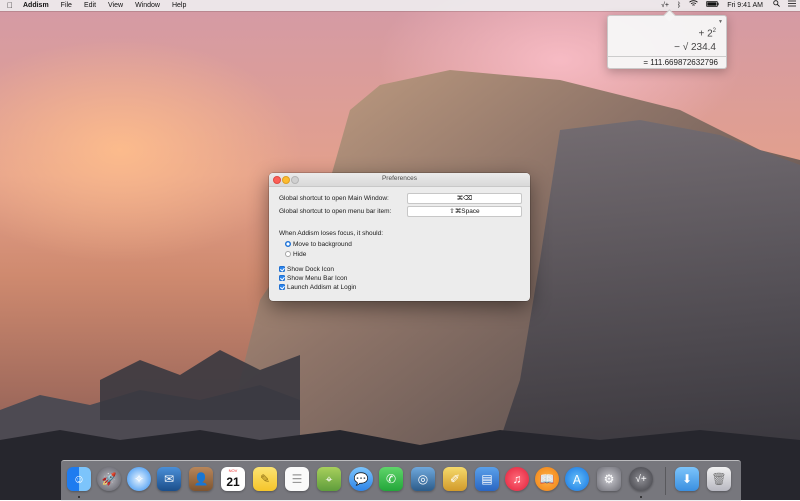  Describe the element at coordinates (464, 211) in the screenshot. I see `menu-bar-shortcut-field: ⇧⌘Space` at that location.